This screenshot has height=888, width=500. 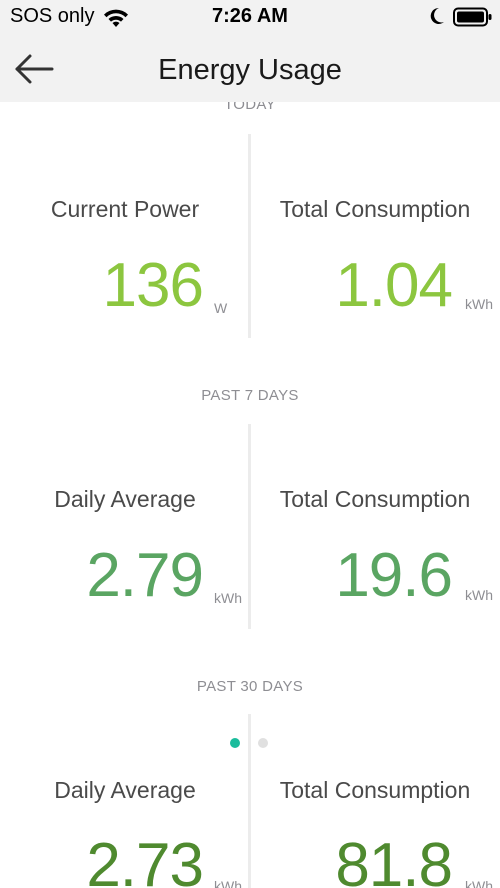 I want to click on month-daily-average-value: 2.73, so click(x=145, y=859).